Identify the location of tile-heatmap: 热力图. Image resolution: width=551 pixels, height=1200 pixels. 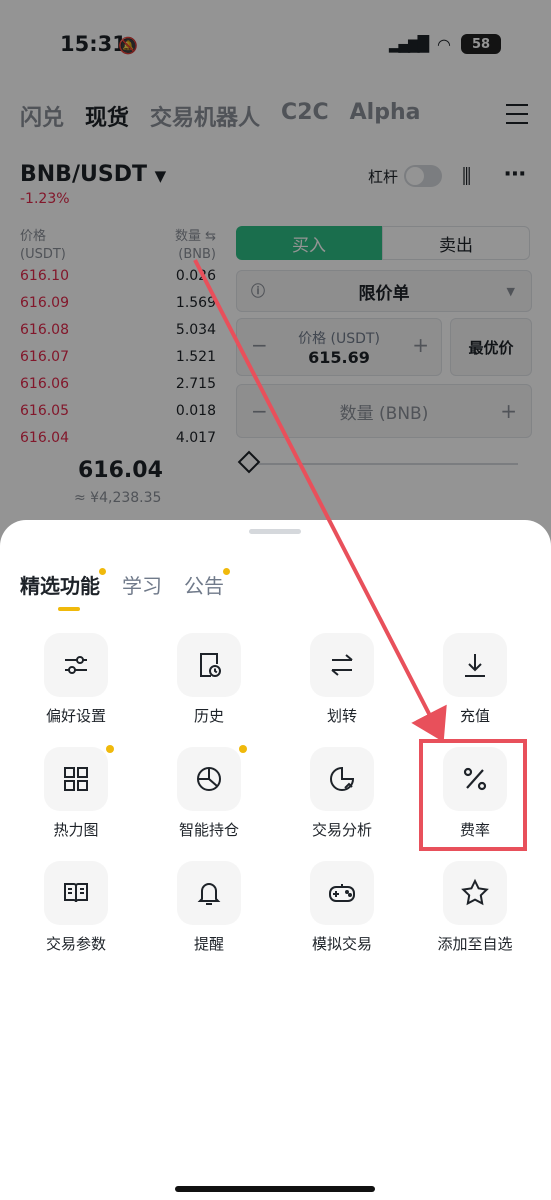
(76, 792).